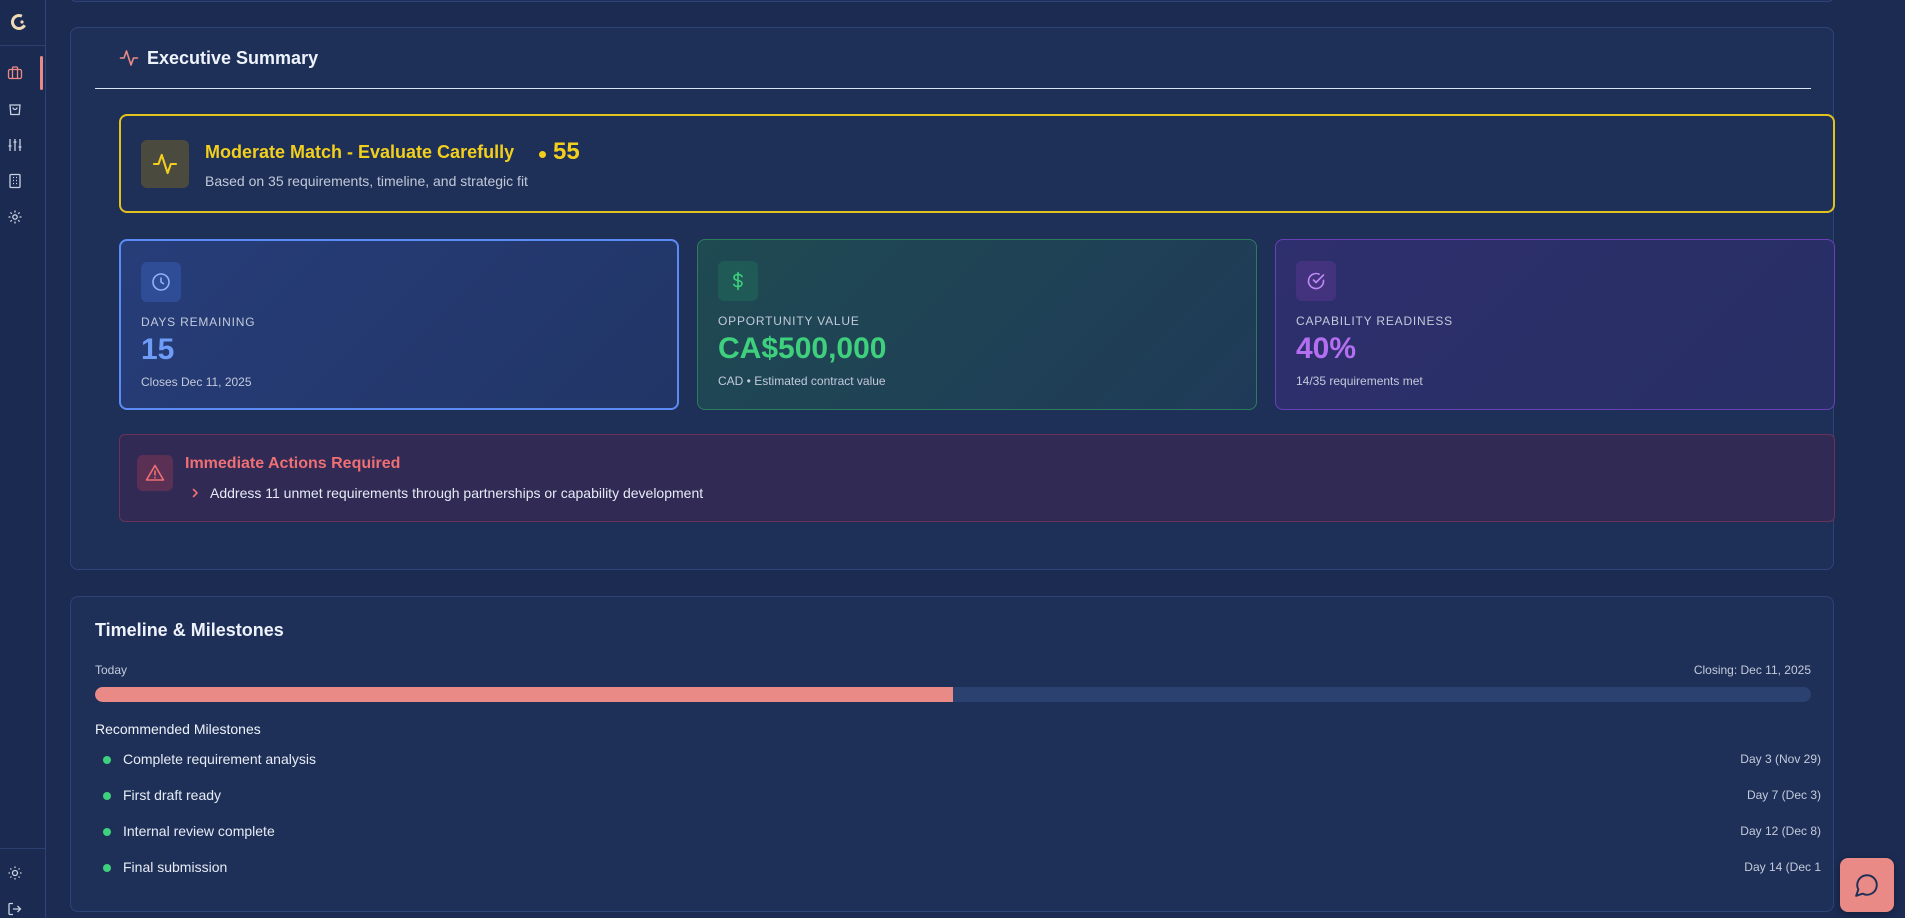  What do you see at coordinates (15, 873) in the screenshot?
I see `sun-icon` at bounding box center [15, 873].